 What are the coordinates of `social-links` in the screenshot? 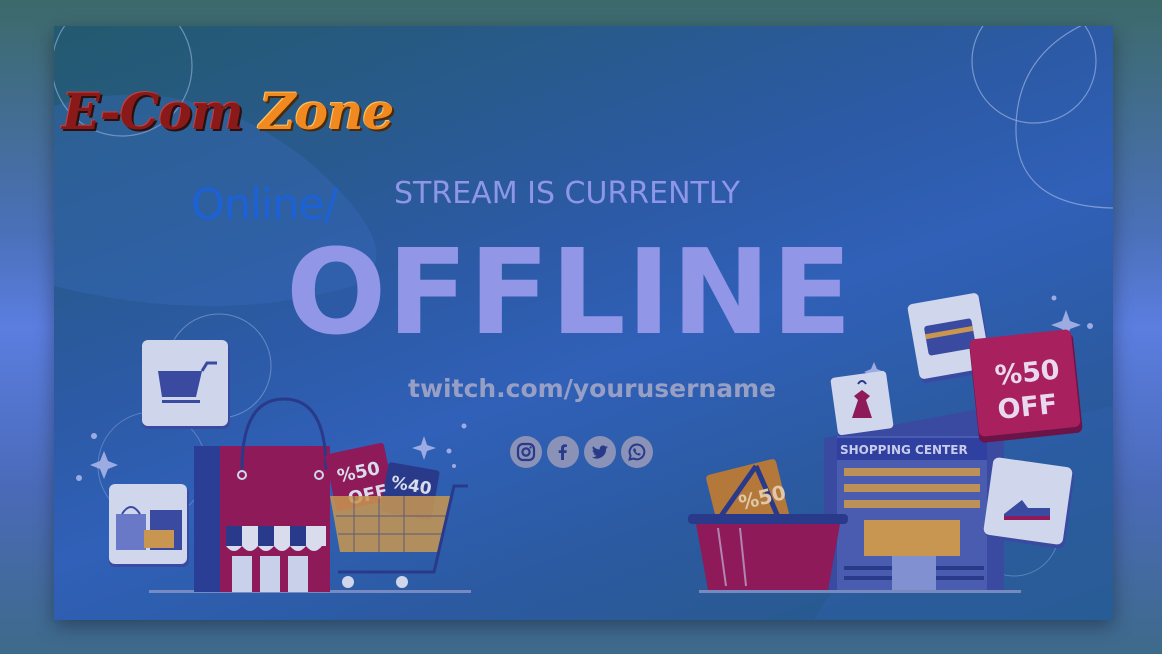 It's located at (581, 452).